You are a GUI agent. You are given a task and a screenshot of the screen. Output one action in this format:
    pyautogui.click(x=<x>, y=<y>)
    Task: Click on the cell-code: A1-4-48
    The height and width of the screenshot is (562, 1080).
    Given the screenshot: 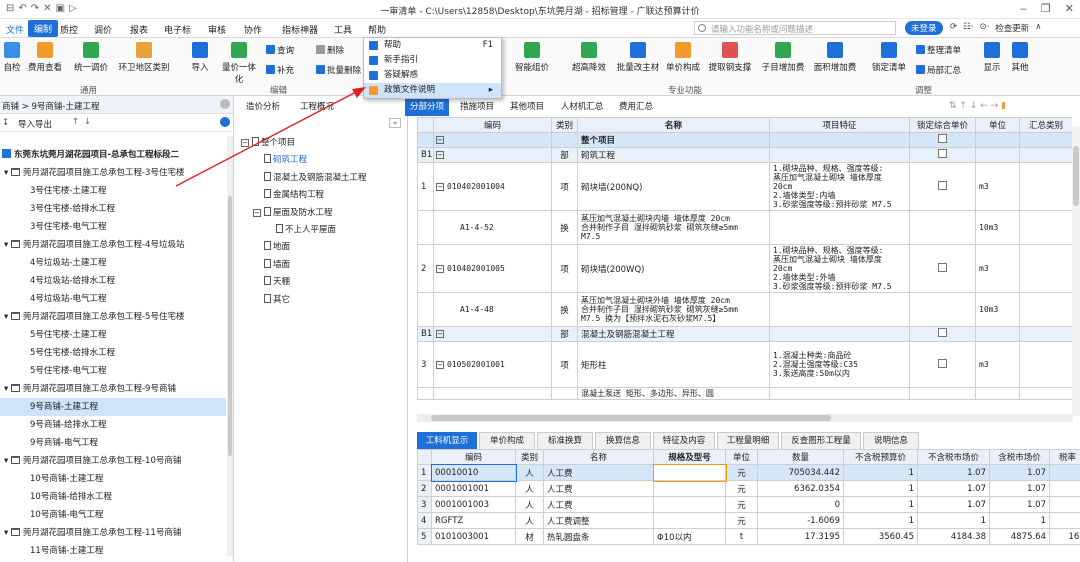 What is the action you would take?
    pyautogui.click(x=492, y=309)
    